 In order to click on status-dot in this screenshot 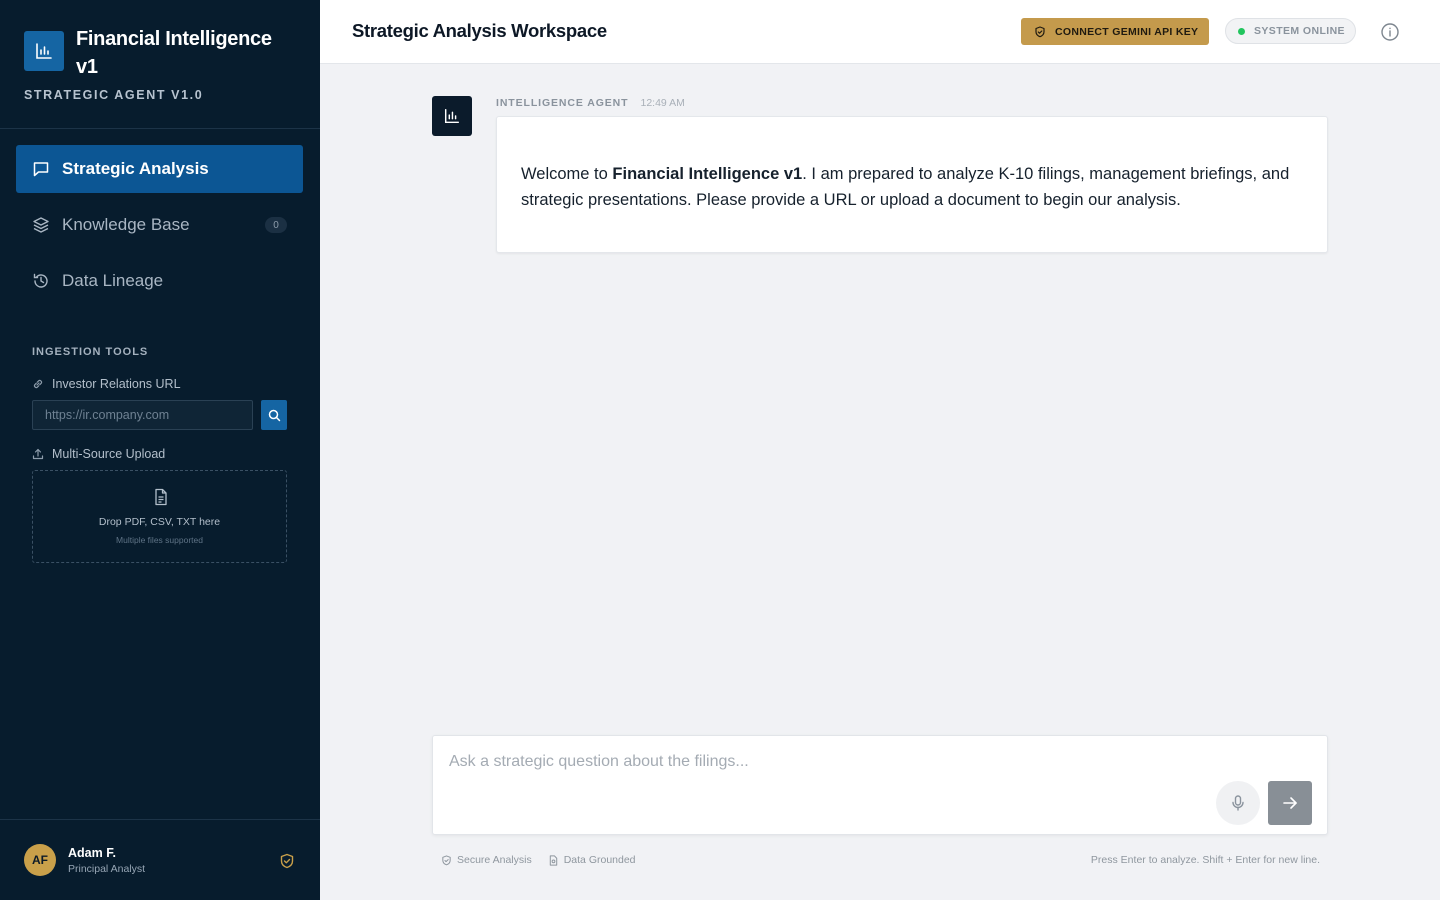, I will do `click(1241, 31)`.